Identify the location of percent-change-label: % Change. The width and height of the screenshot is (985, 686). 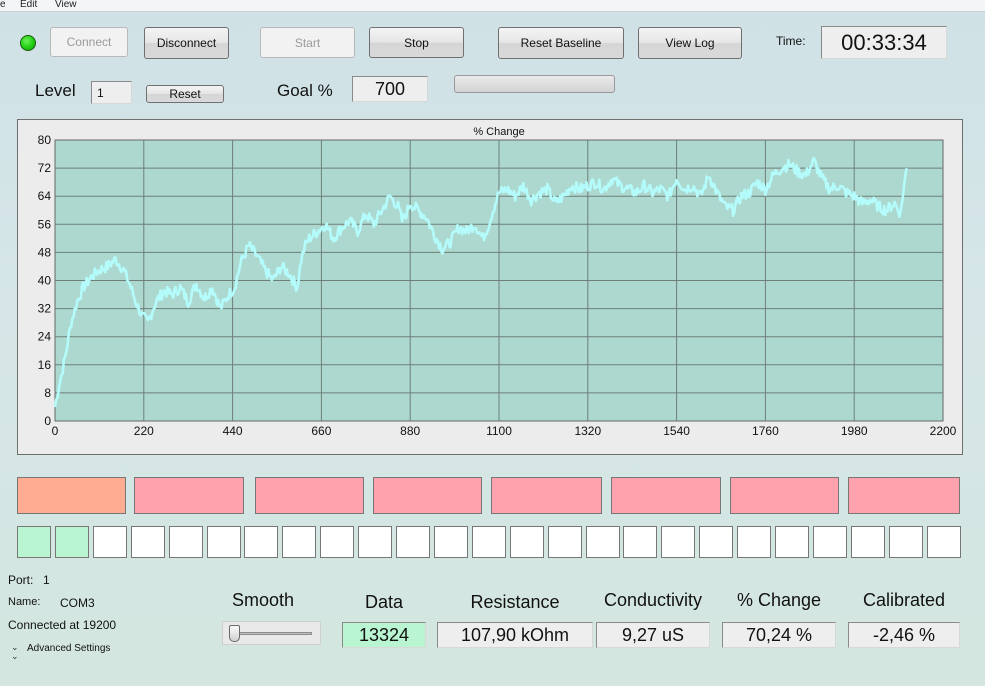
(779, 600).